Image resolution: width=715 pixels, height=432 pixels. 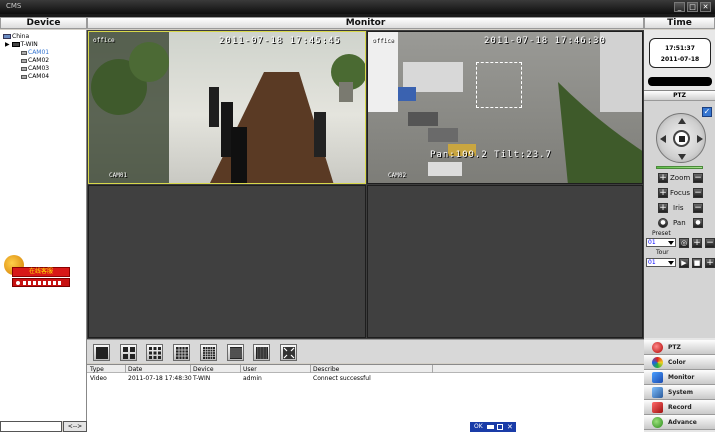 What do you see at coordinates (663, 178) in the screenshot?
I see `zoom-in-button: +` at bounding box center [663, 178].